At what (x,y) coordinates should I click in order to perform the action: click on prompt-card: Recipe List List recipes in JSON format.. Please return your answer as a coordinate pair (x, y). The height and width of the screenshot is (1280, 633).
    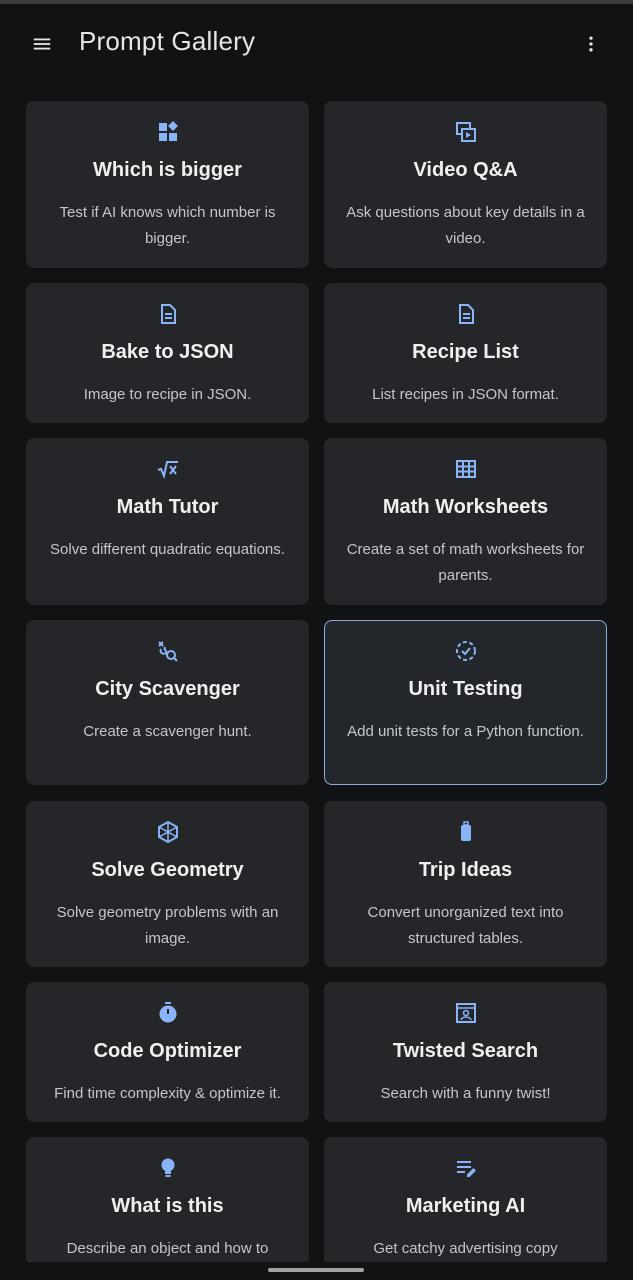
    Looking at the image, I should click on (465, 353).